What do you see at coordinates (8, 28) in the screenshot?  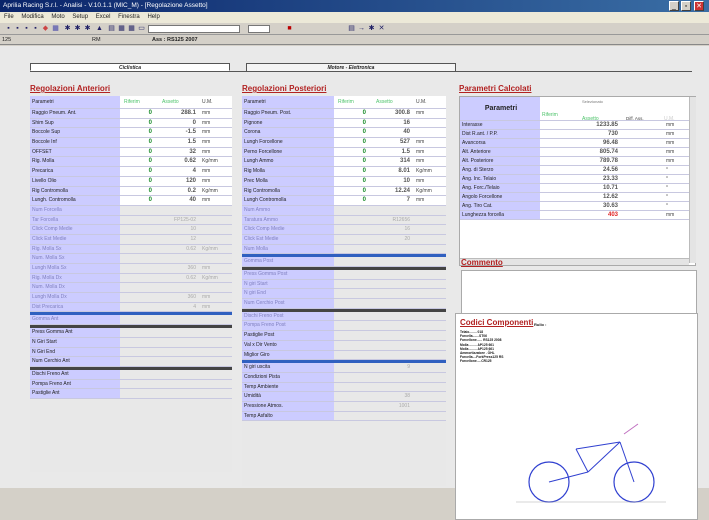 I see `new-icon: ▪` at bounding box center [8, 28].